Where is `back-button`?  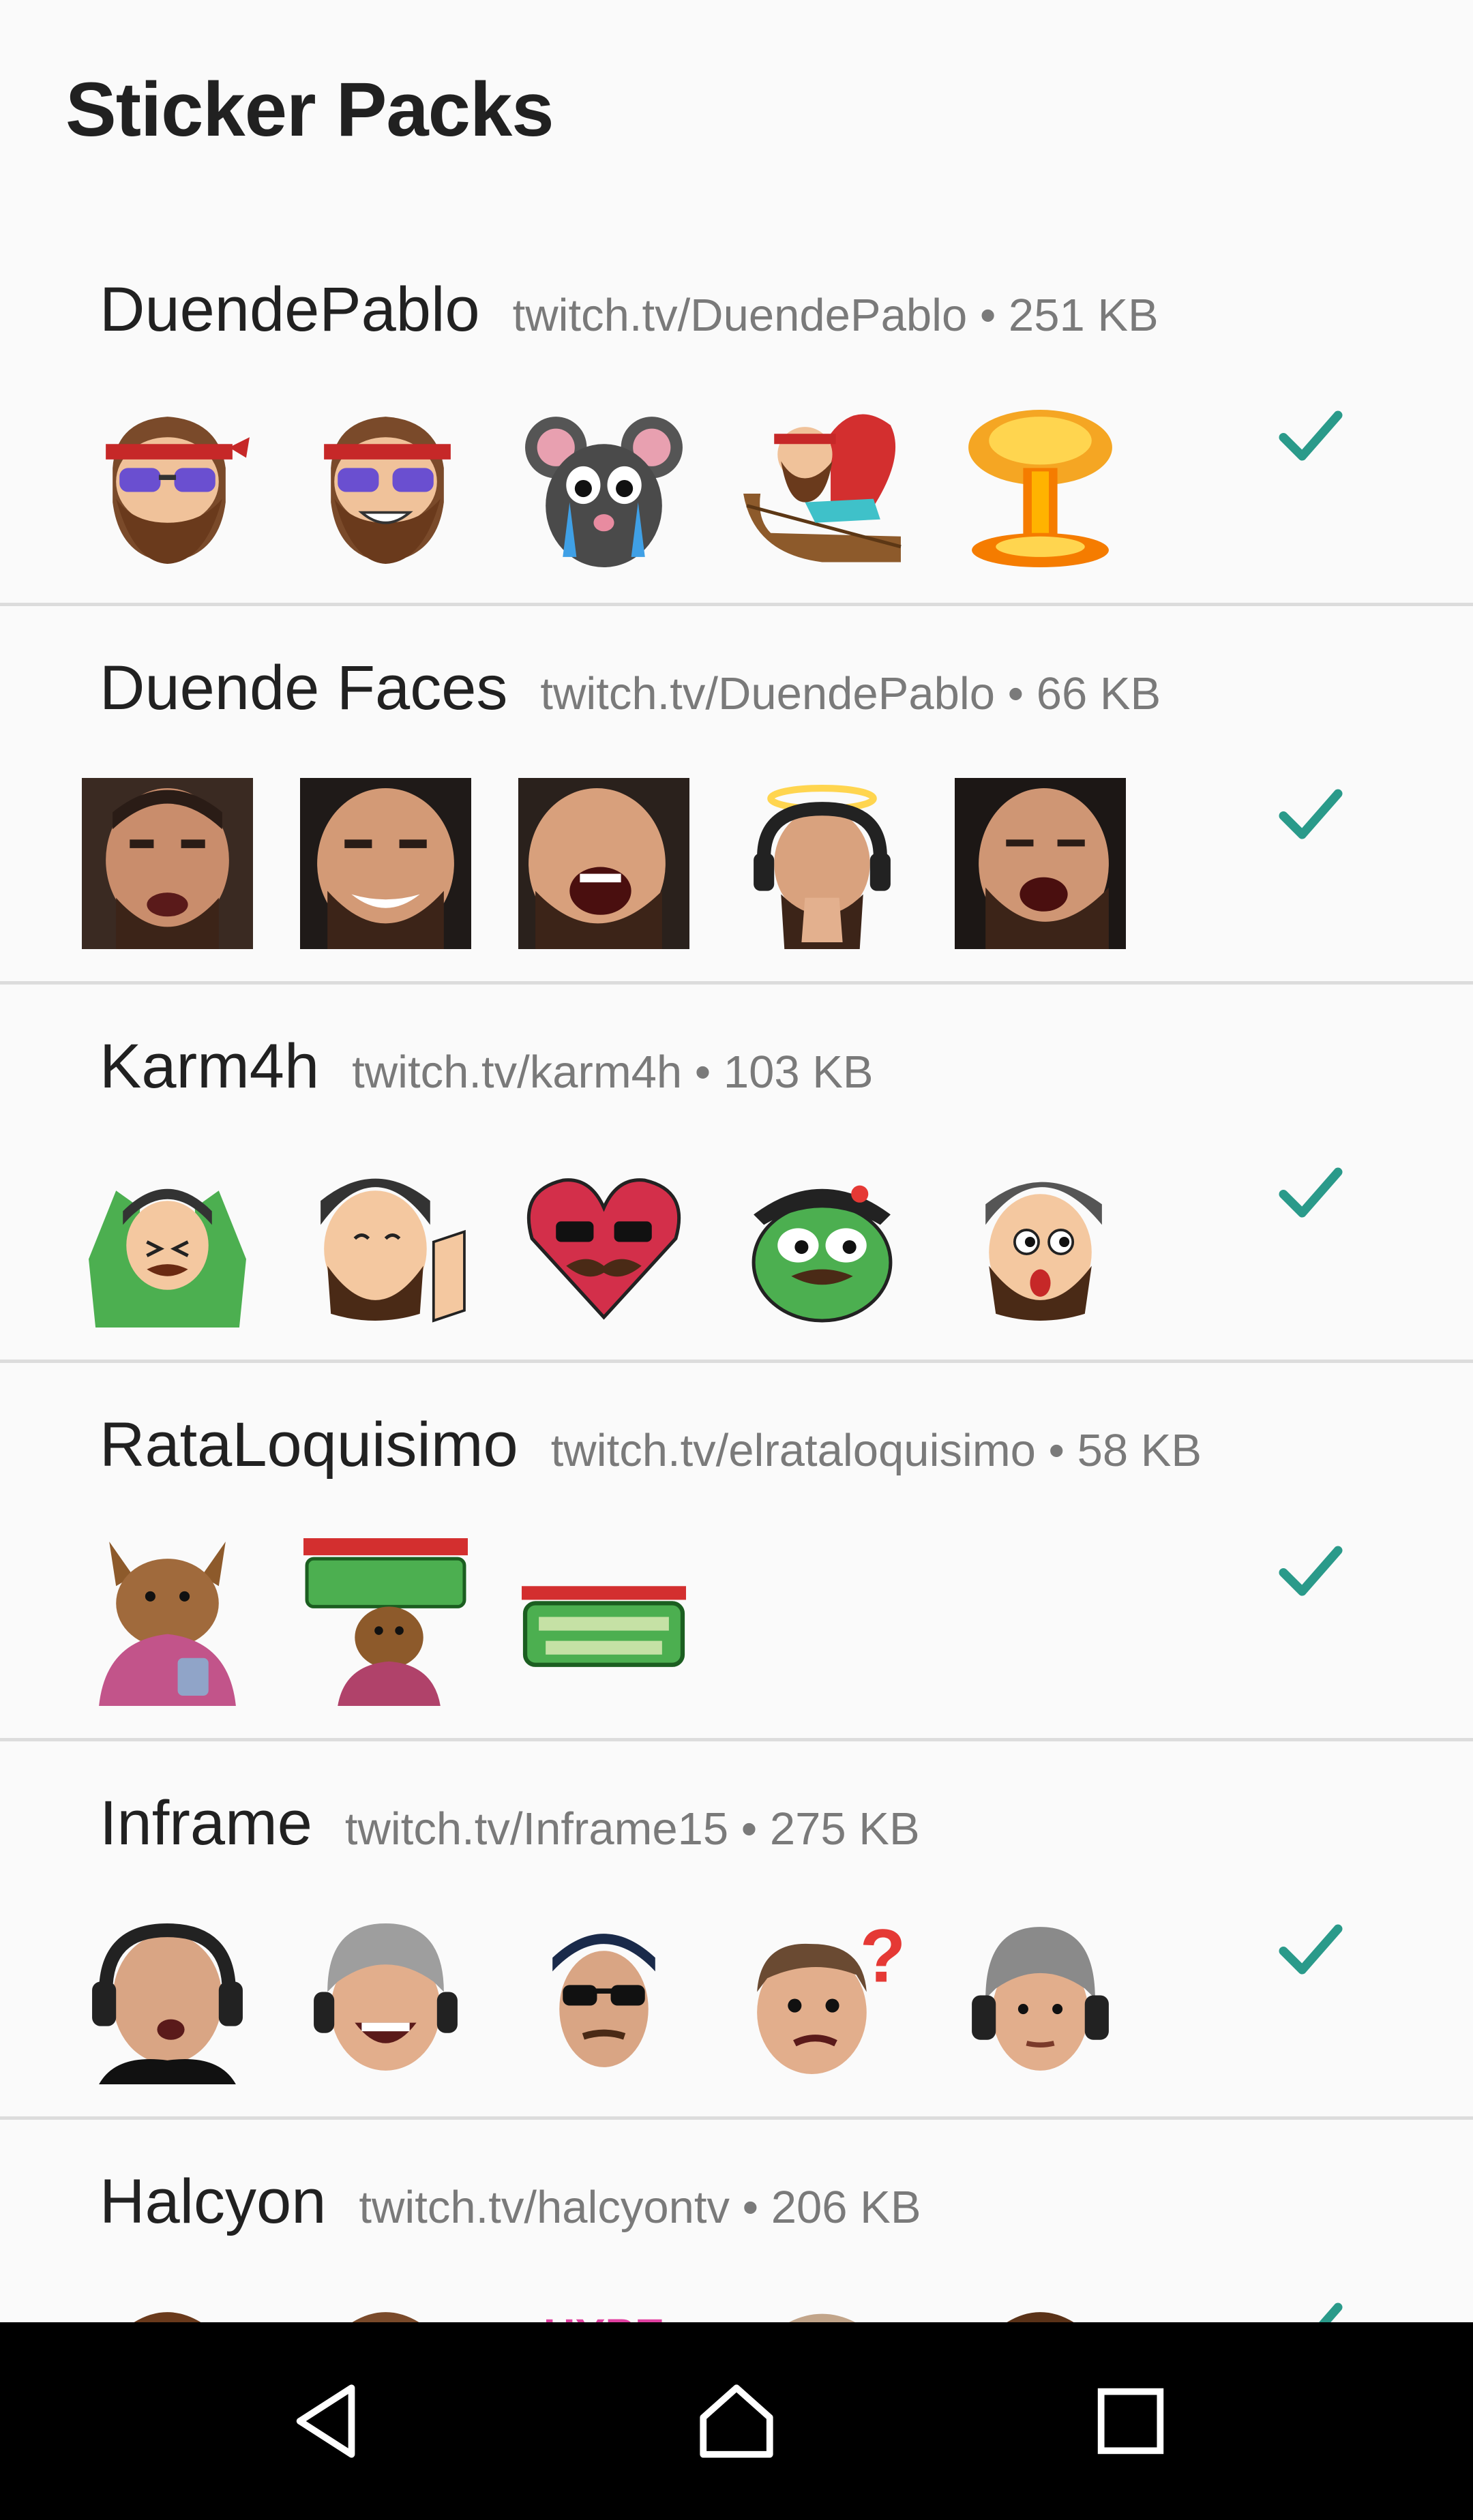
back-button is located at coordinates (329, 2421).